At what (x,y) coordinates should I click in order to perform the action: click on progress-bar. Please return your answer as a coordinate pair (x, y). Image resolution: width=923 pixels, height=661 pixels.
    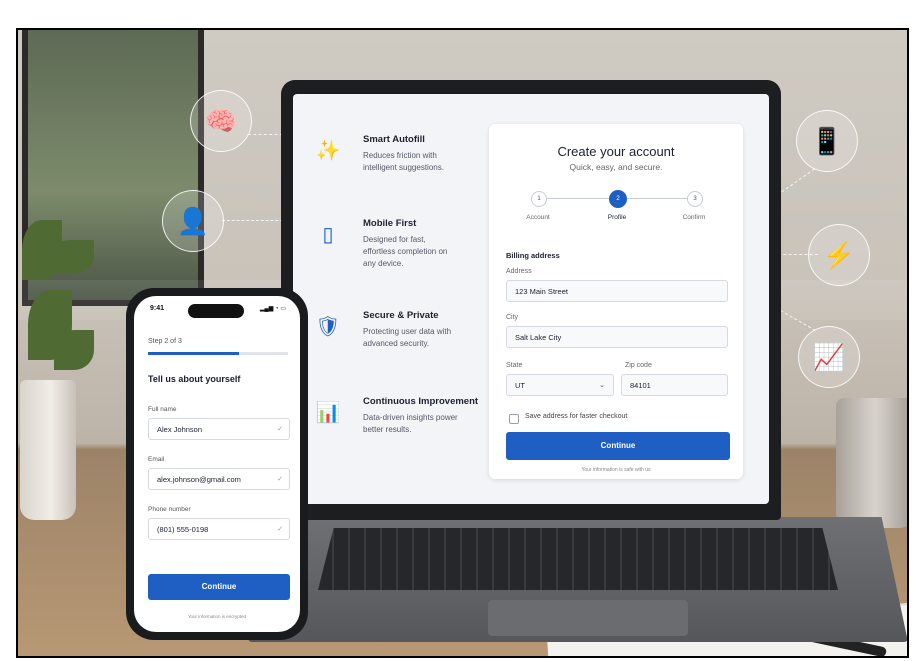
    Looking at the image, I should click on (218, 353).